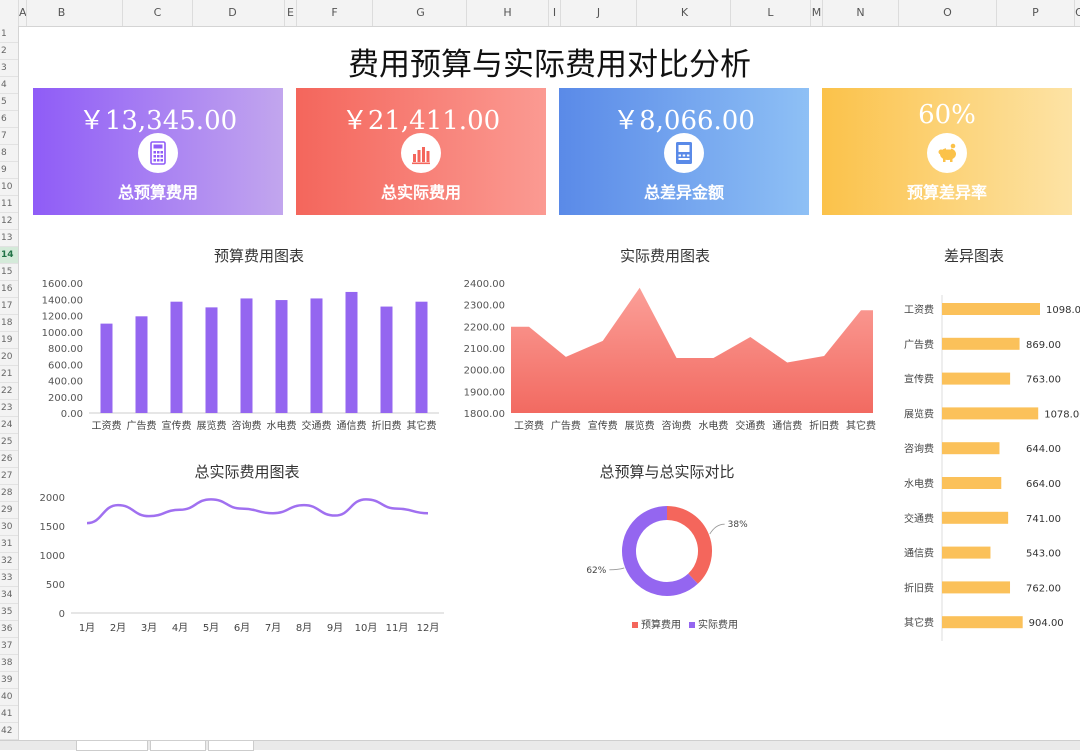  What do you see at coordinates (9, 408) in the screenshot?
I see `row-header: 23` at bounding box center [9, 408].